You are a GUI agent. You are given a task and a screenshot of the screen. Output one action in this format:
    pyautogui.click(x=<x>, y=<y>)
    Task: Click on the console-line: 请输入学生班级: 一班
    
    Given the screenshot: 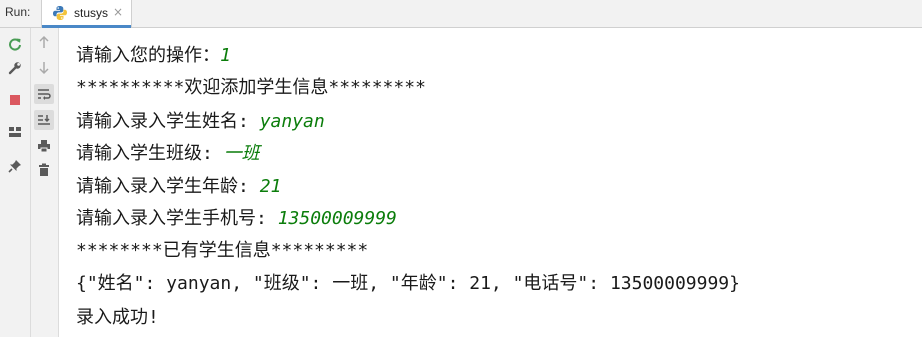 What is the action you would take?
    pyautogui.click(x=168, y=154)
    